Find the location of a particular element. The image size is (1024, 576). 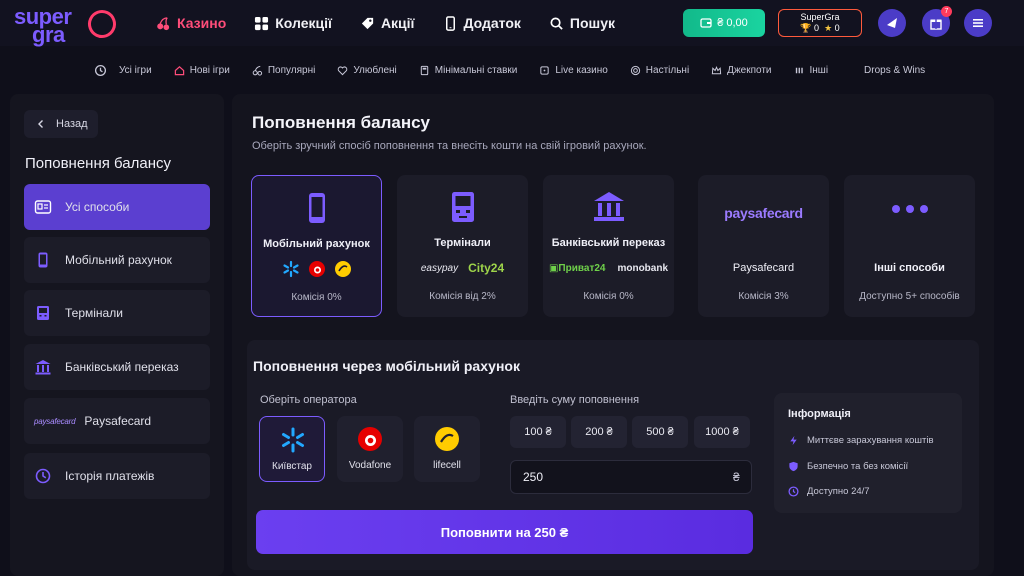

nav-promotions-label: Акції is located at coordinates (397, 23).